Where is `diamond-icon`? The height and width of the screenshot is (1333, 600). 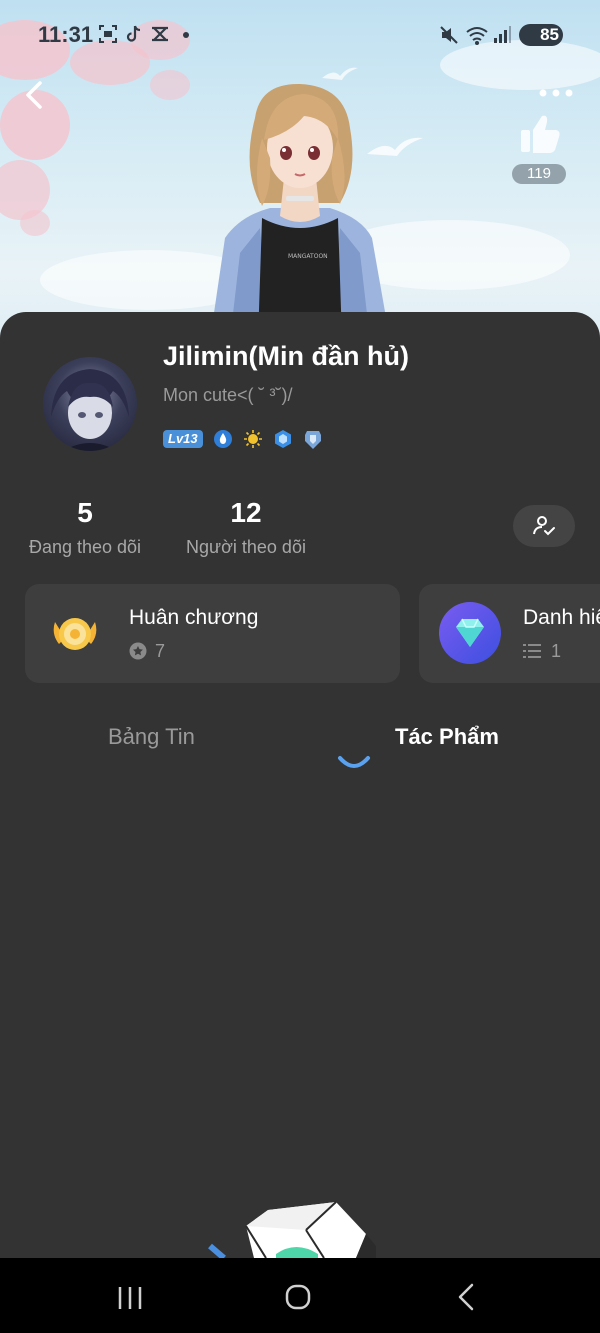 diamond-icon is located at coordinates (470, 633).